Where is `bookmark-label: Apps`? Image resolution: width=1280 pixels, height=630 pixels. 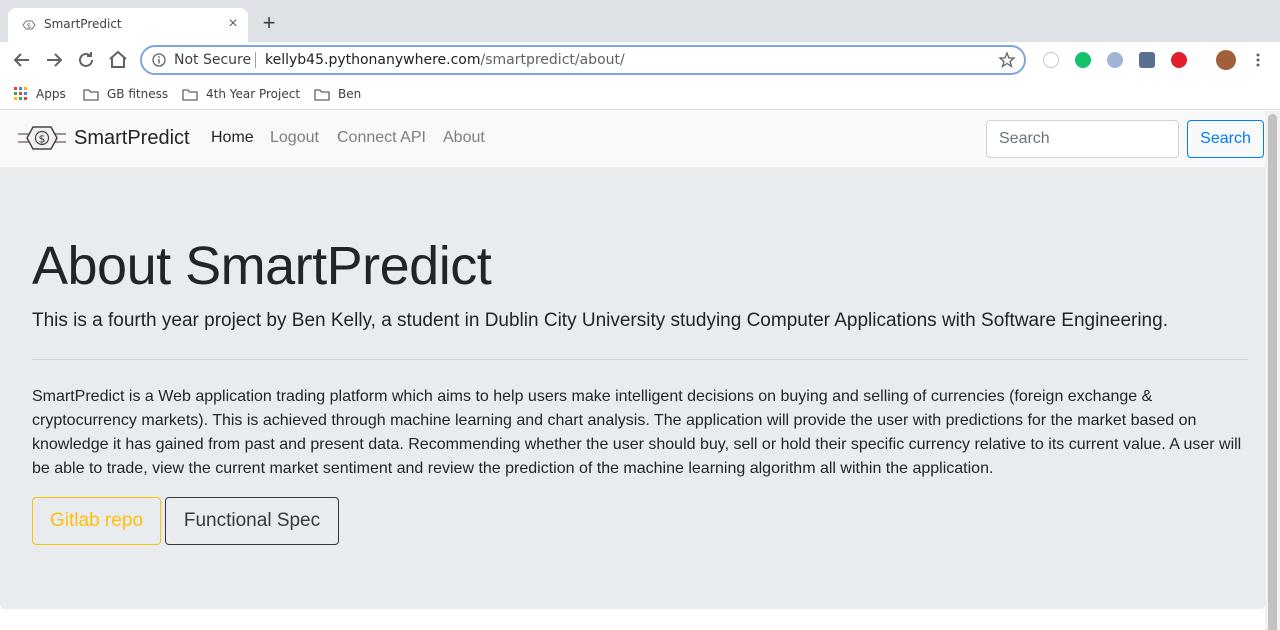 bookmark-label: Apps is located at coordinates (51, 94).